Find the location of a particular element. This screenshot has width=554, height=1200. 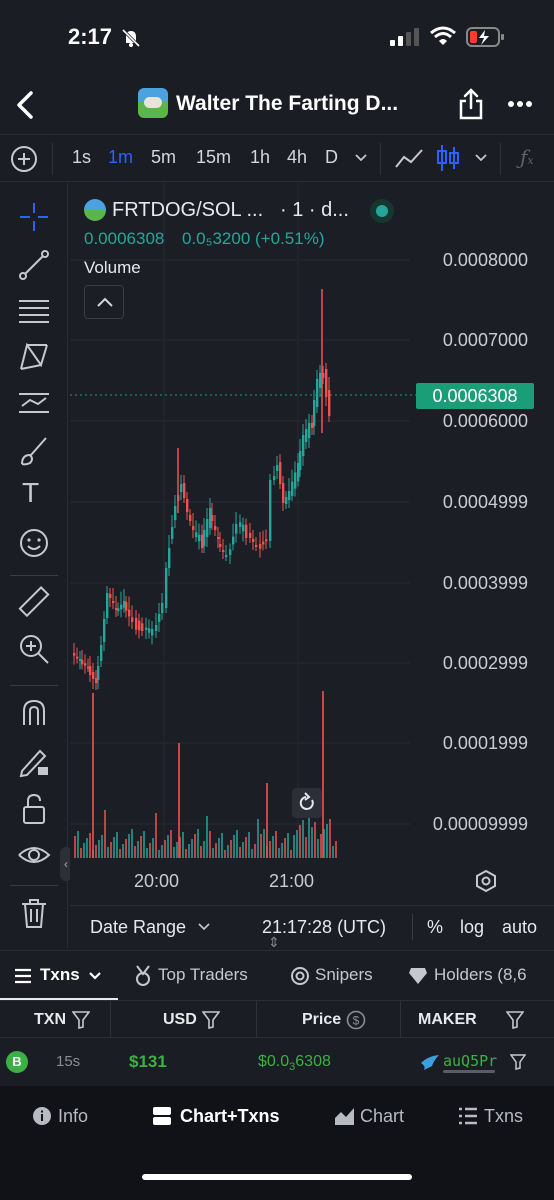

reset-zoom-button is located at coordinates (307, 803).